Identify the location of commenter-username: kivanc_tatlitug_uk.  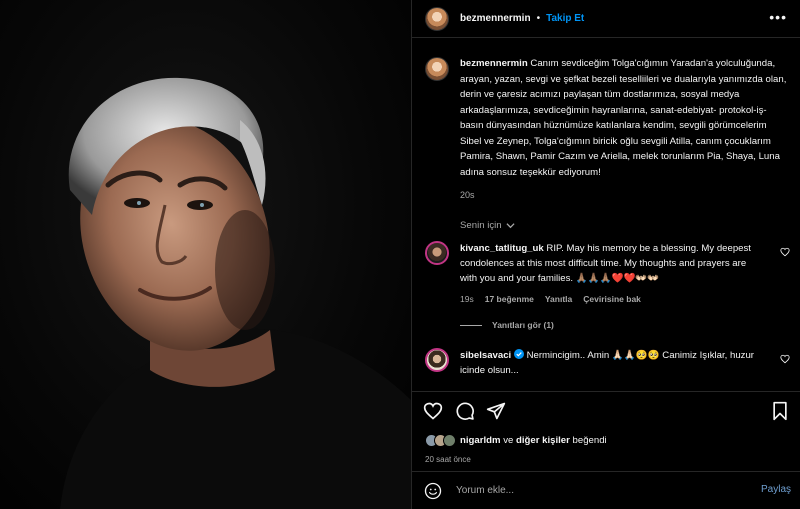
(502, 248).